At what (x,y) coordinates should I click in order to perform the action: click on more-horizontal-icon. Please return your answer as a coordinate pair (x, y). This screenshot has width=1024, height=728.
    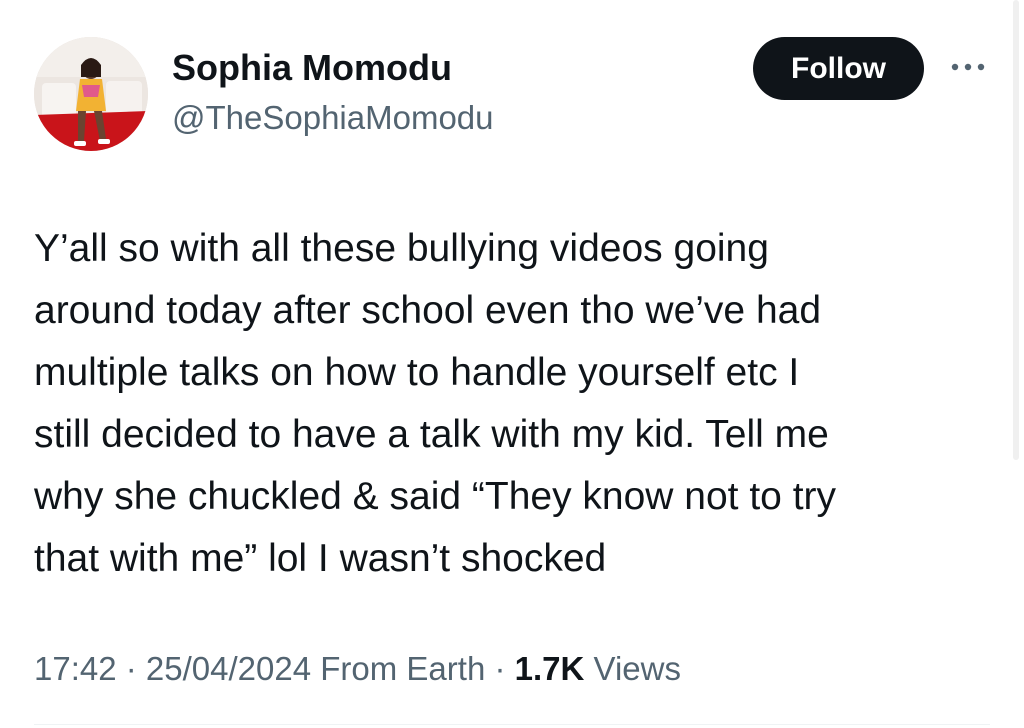
    Looking at the image, I should click on (968, 67).